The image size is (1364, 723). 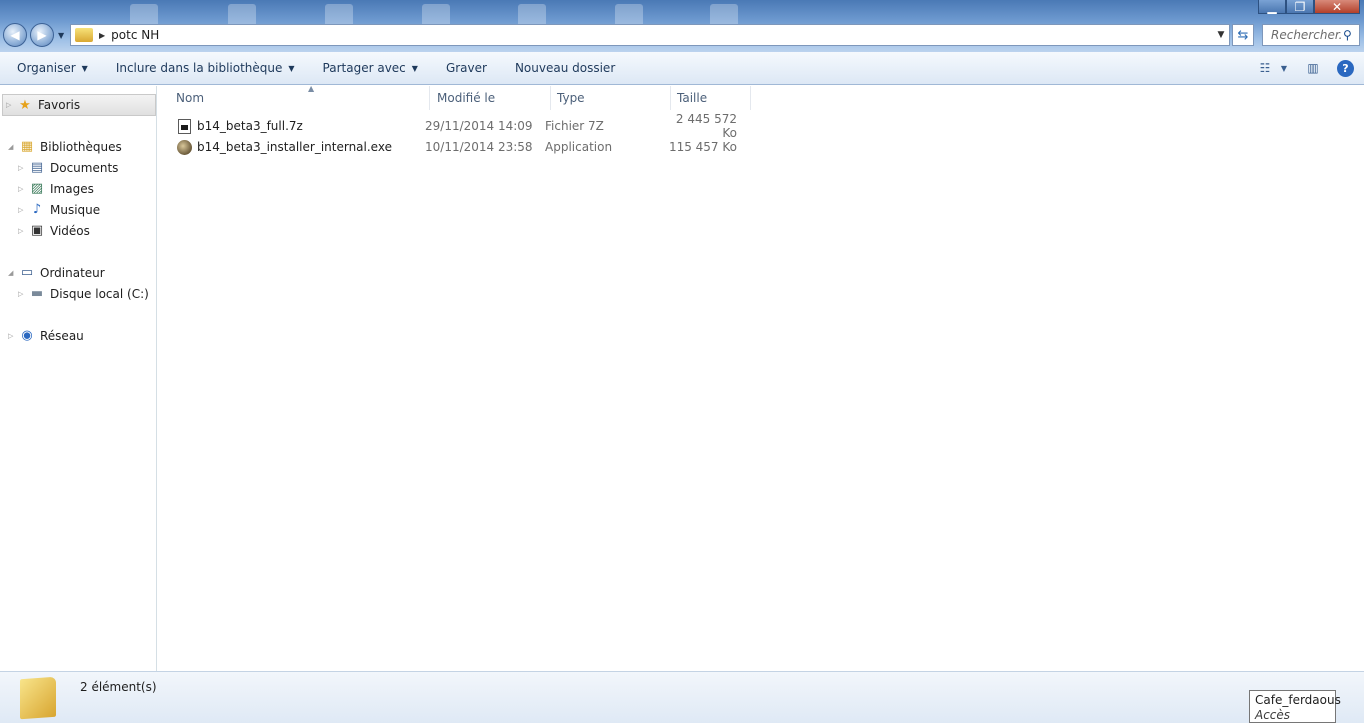 What do you see at coordinates (70, 230) in the screenshot?
I see `nav-label: Vidéos` at bounding box center [70, 230].